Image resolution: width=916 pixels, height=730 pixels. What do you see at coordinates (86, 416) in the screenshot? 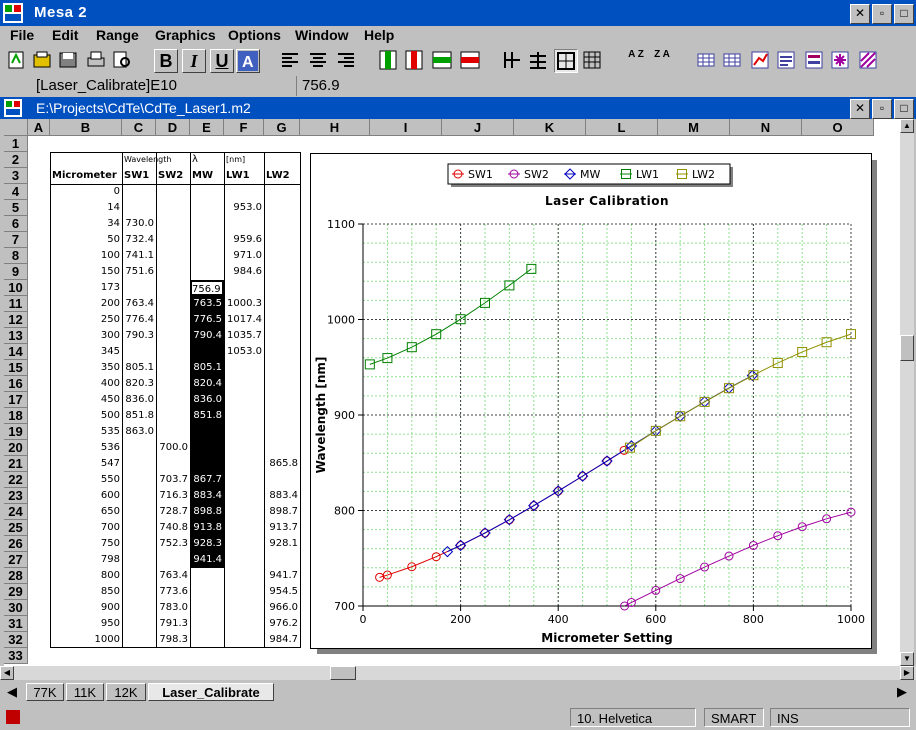
I see `micrometer-cell: 500` at bounding box center [86, 416].